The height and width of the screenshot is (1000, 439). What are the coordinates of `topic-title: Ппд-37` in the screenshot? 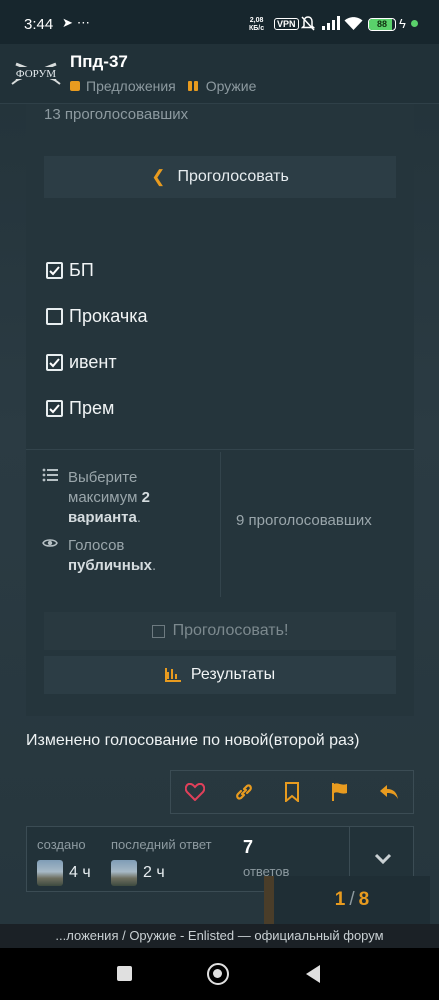 It's located at (99, 62).